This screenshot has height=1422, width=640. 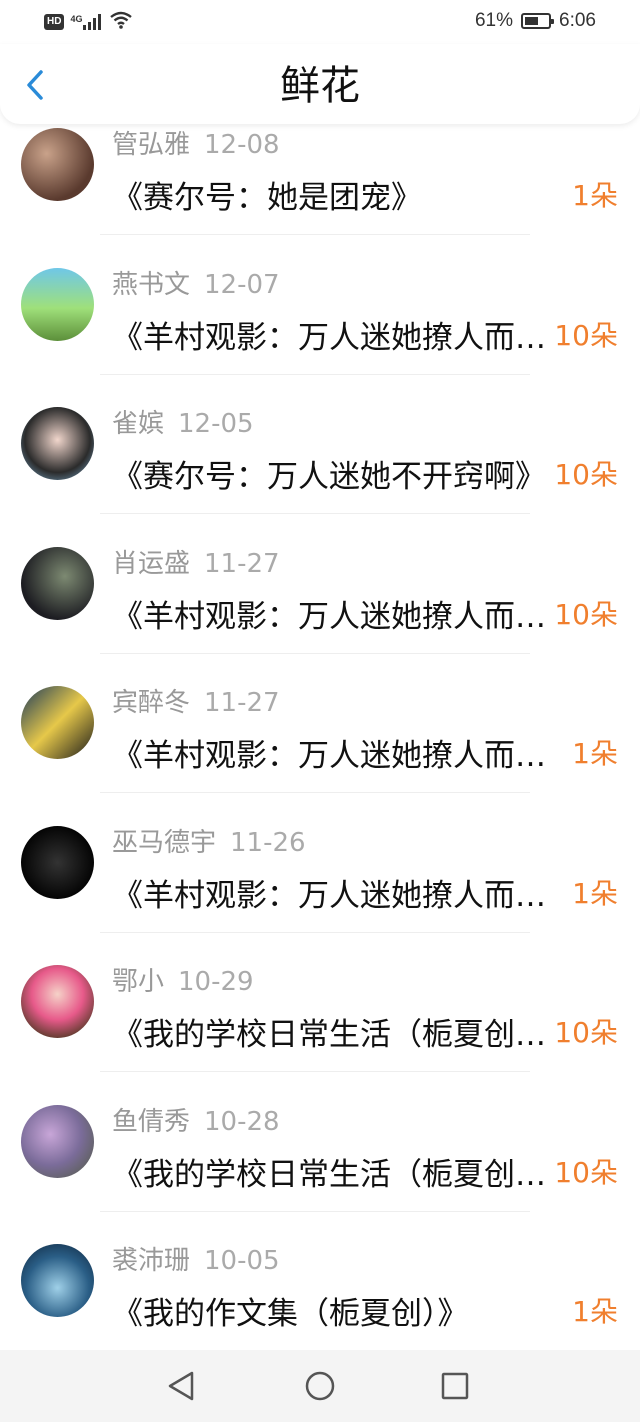 I want to click on status-left: HD 4G, so click(x=88, y=22).